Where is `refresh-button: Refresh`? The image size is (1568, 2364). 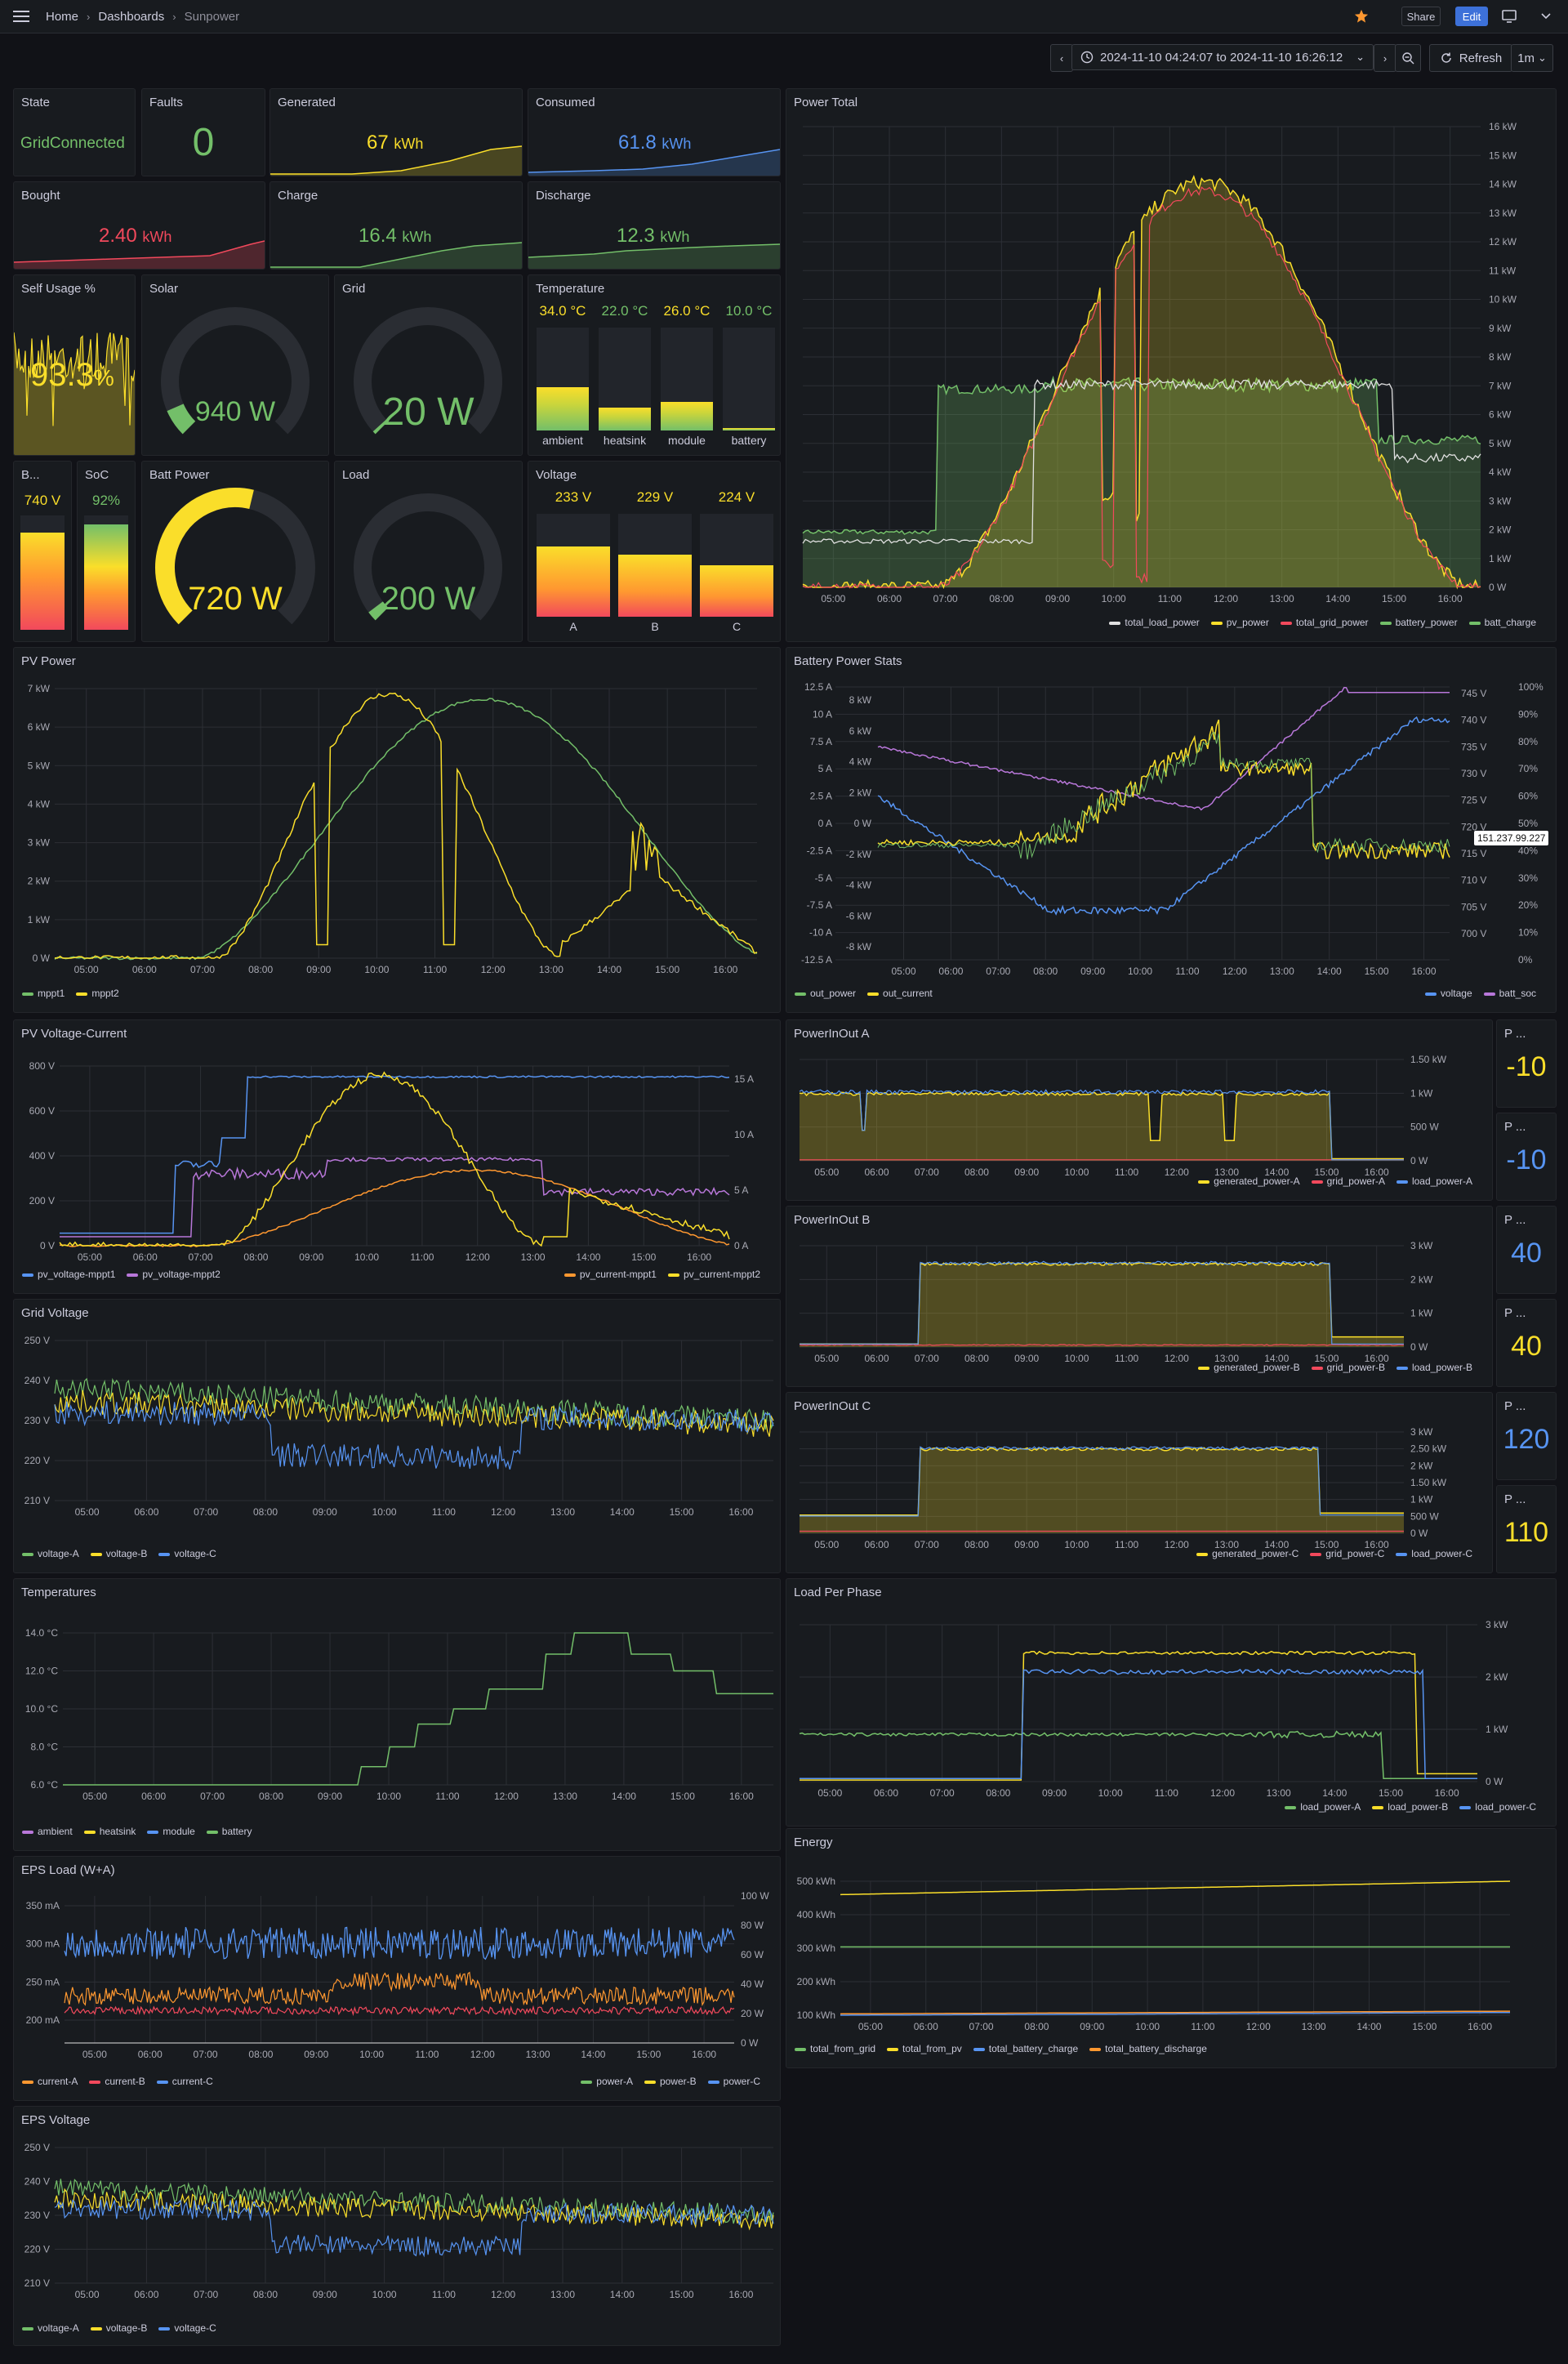
refresh-button: Refresh is located at coordinates (1470, 58).